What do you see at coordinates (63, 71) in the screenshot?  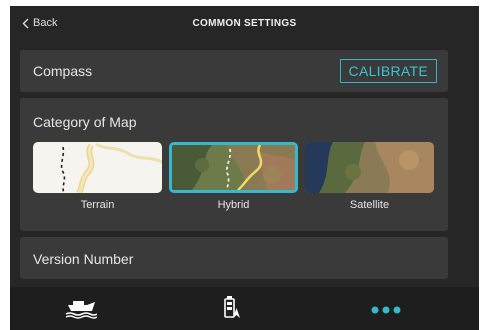 I see `compass-label: Compass` at bounding box center [63, 71].